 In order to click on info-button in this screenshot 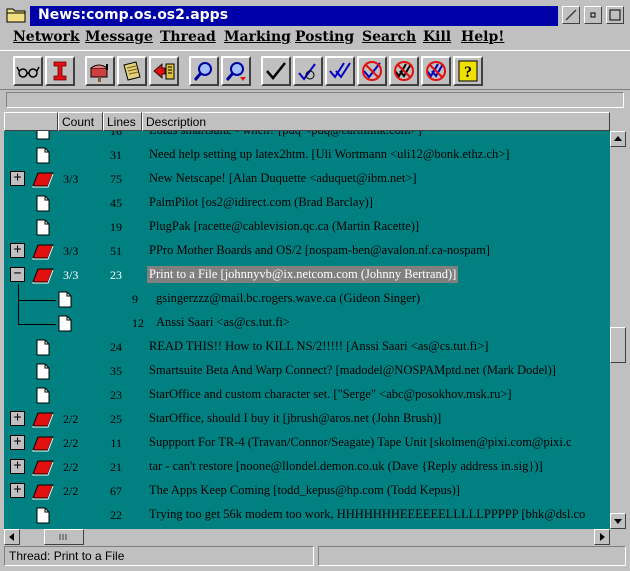, I will do `click(60, 71)`.